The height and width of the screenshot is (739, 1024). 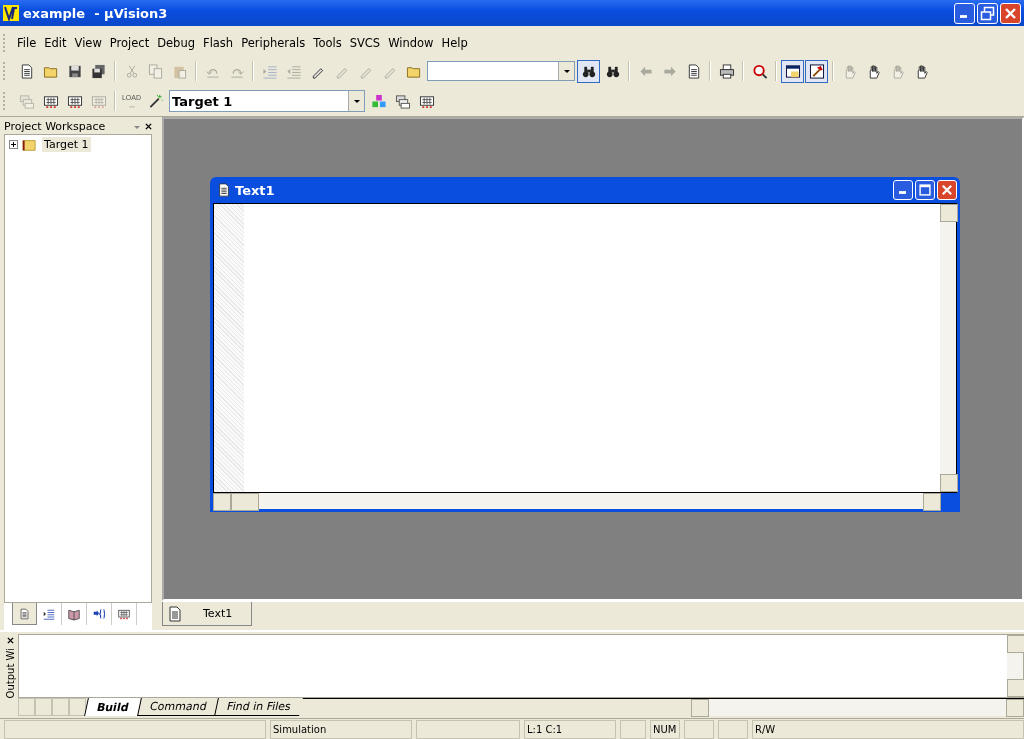 I want to click on folder-icon, so click(x=29, y=144).